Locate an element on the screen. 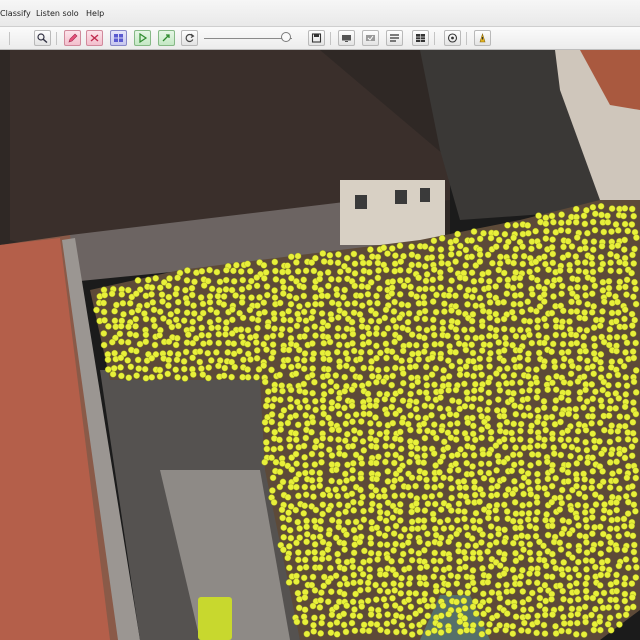 The width and height of the screenshot is (640, 640). info-button is located at coordinates (482, 38).